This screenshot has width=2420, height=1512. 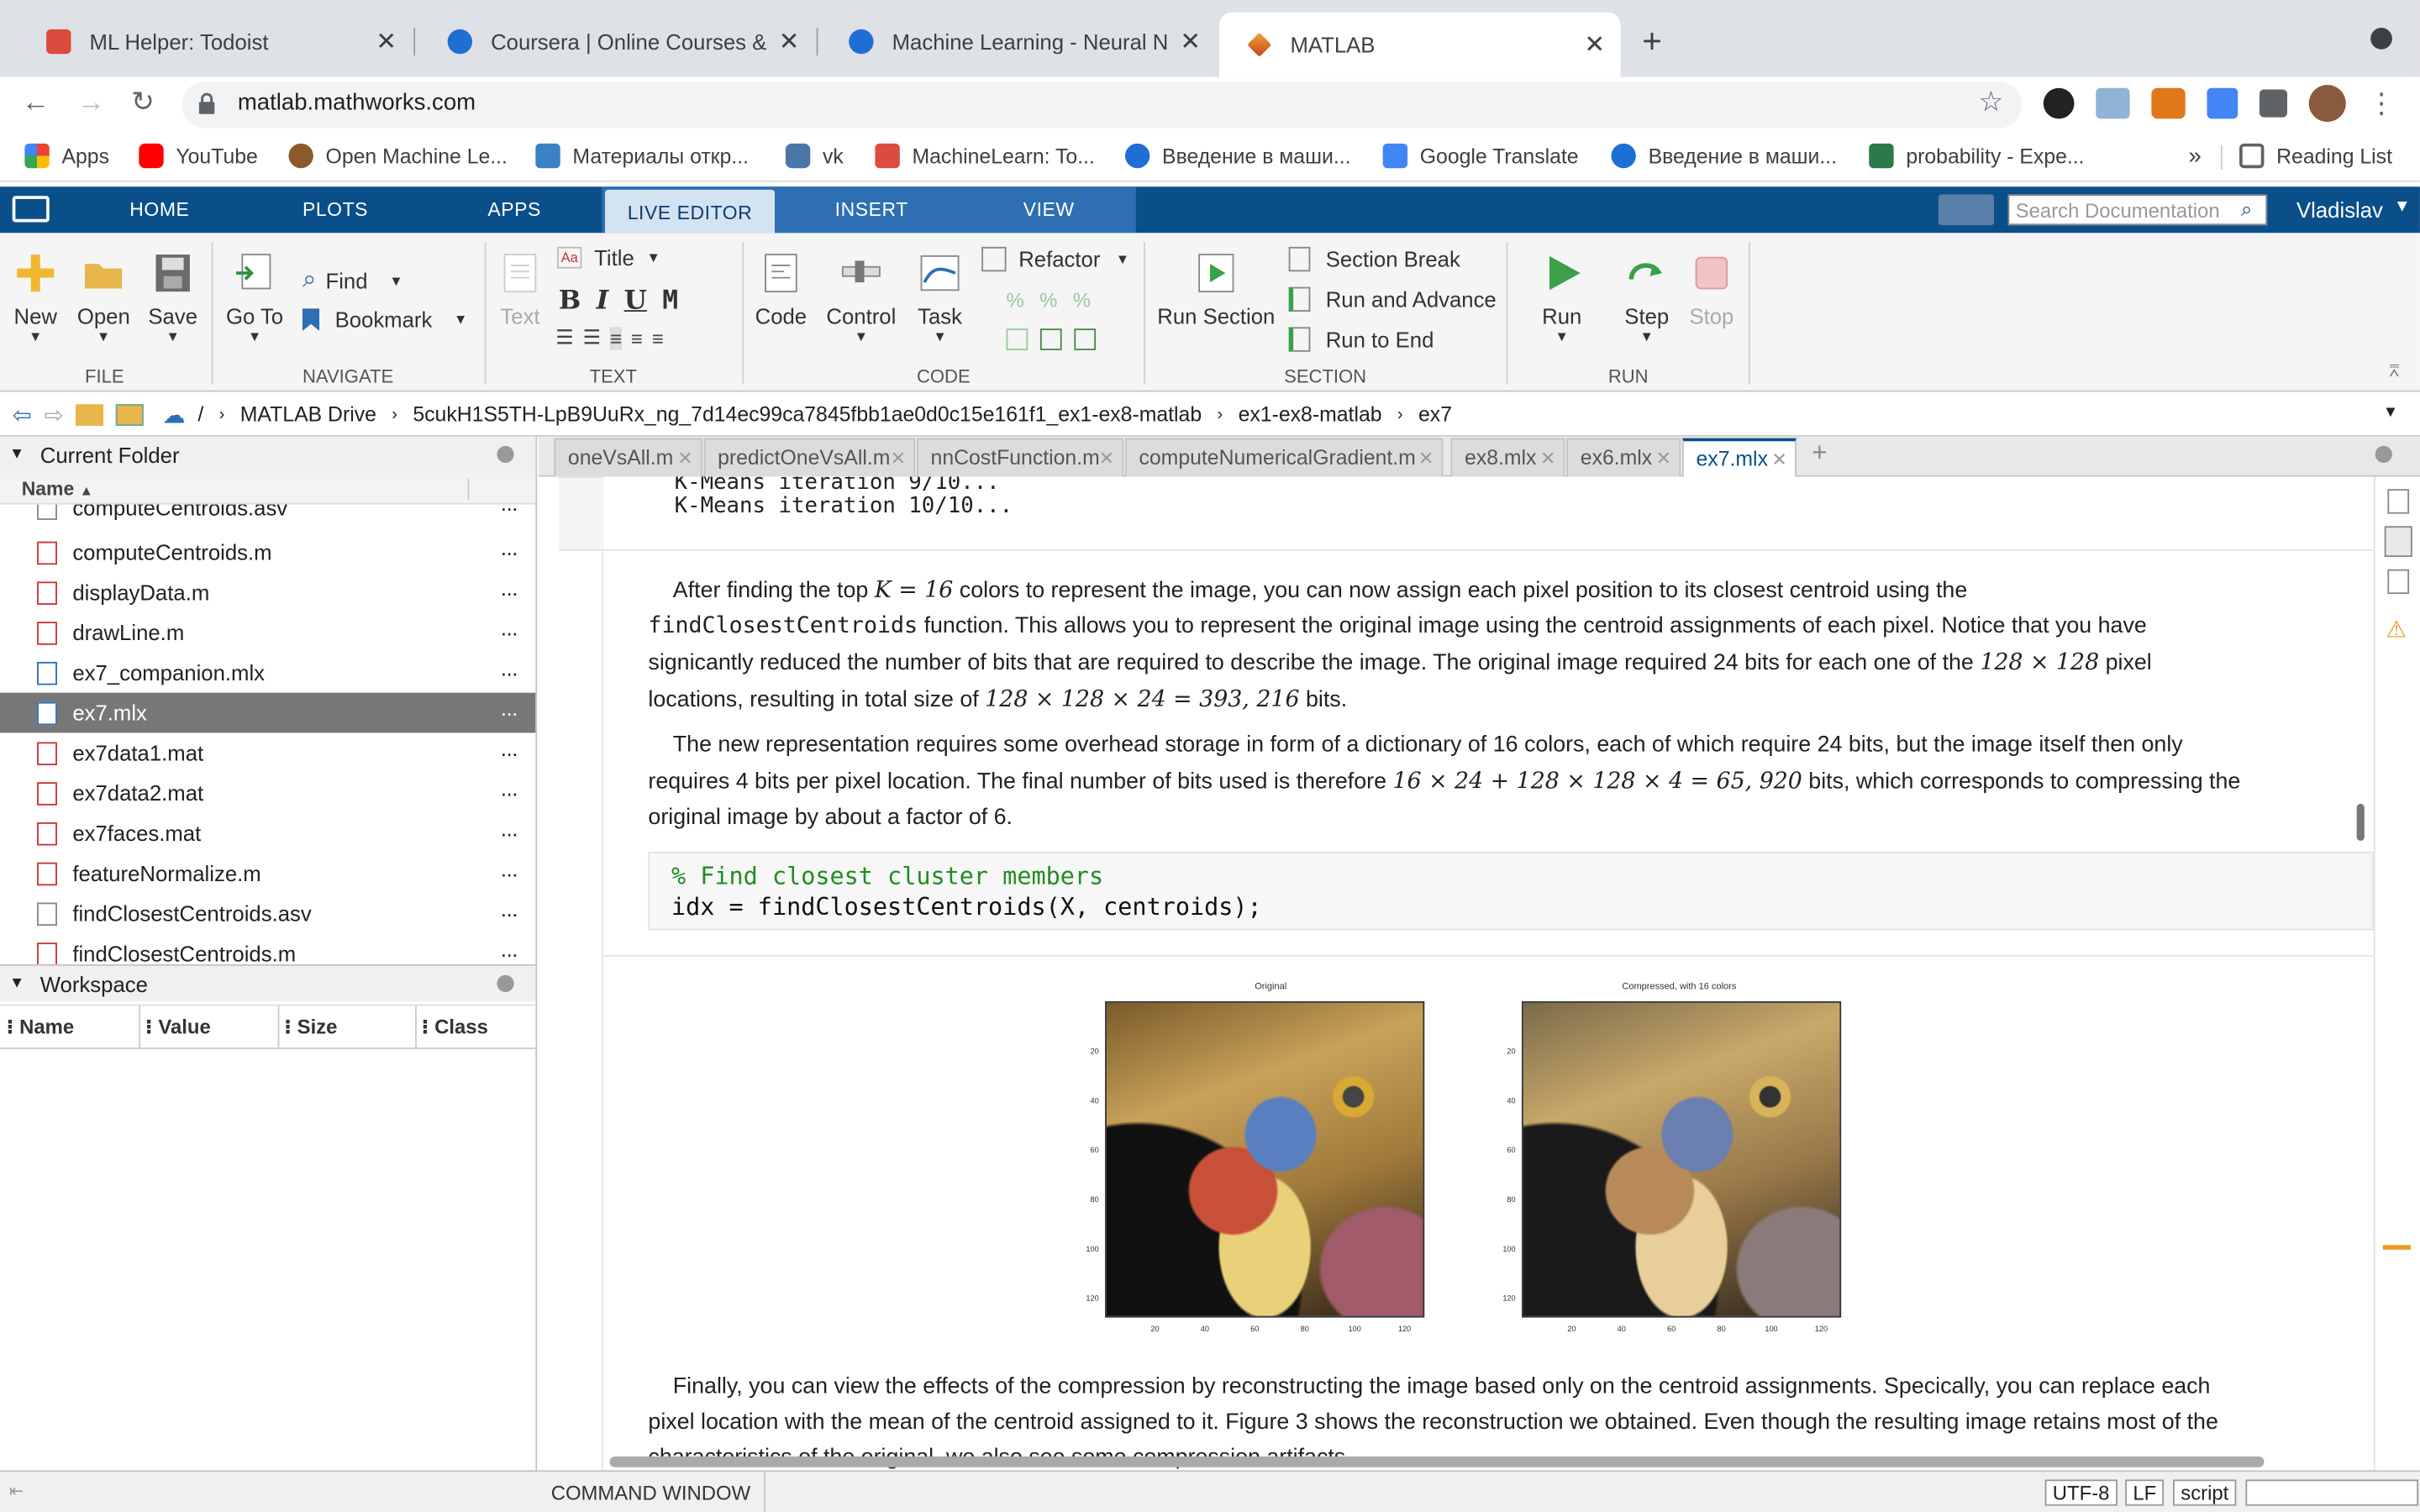 I want to click on column-name: ⁝ Name, so click(x=40, y=1028).